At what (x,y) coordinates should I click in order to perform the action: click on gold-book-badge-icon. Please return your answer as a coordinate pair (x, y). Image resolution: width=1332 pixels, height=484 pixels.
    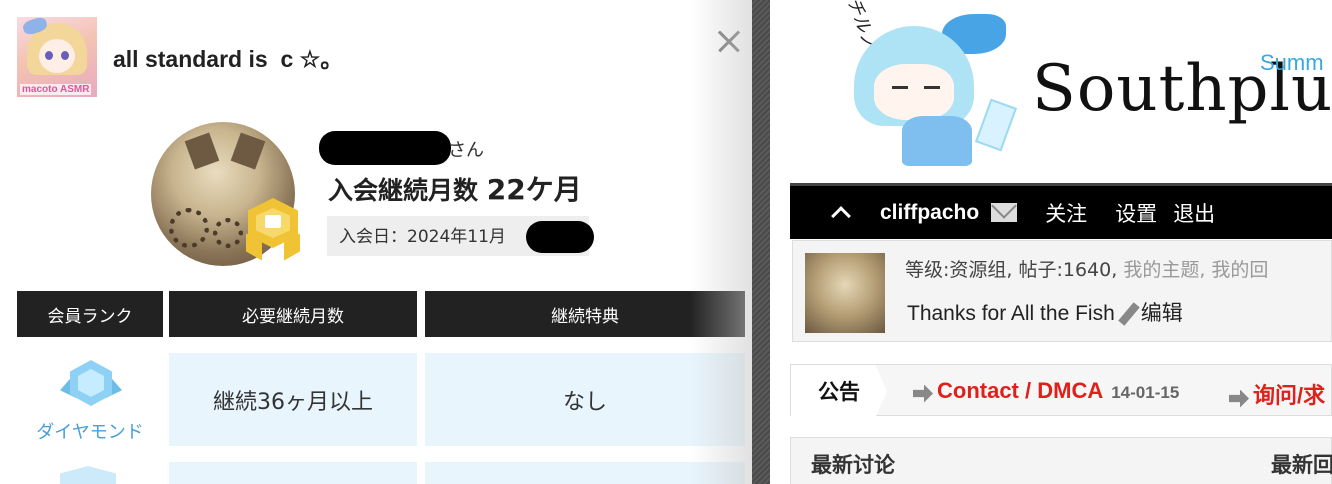
    Looking at the image, I should click on (273, 227).